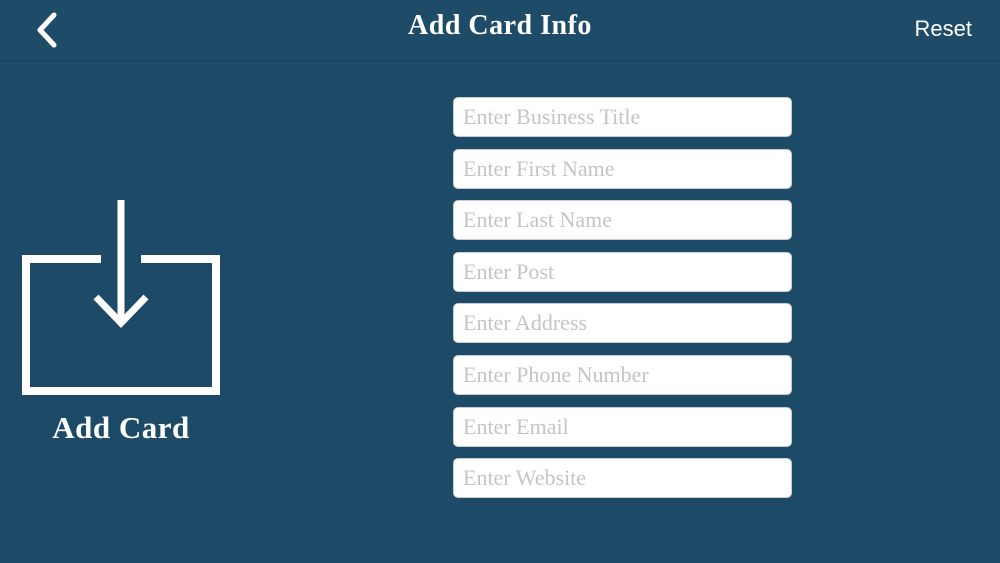 This screenshot has height=563, width=1000. I want to click on post-input, so click(622, 271).